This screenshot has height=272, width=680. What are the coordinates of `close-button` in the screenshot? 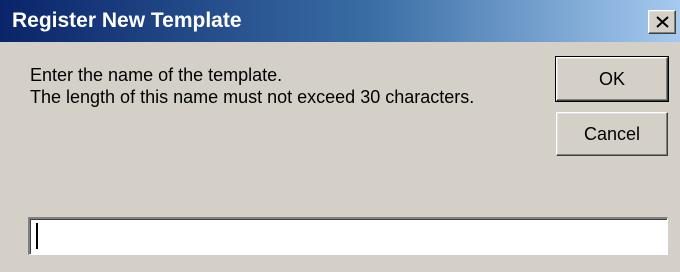 It's located at (662, 22).